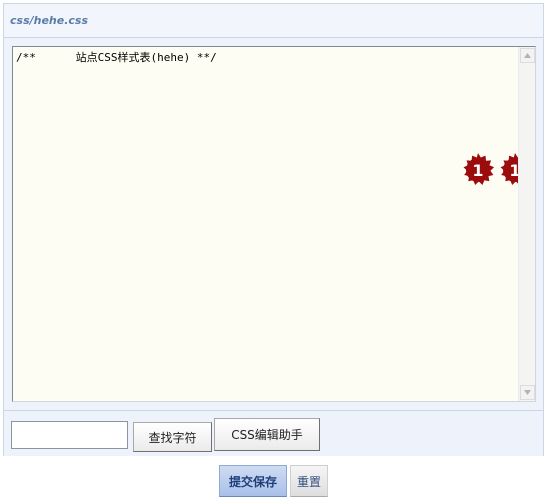 This screenshot has width=550, height=501. Describe the element at coordinates (49, 20) in the screenshot. I see `file-path-title: css/hehe.css` at that location.